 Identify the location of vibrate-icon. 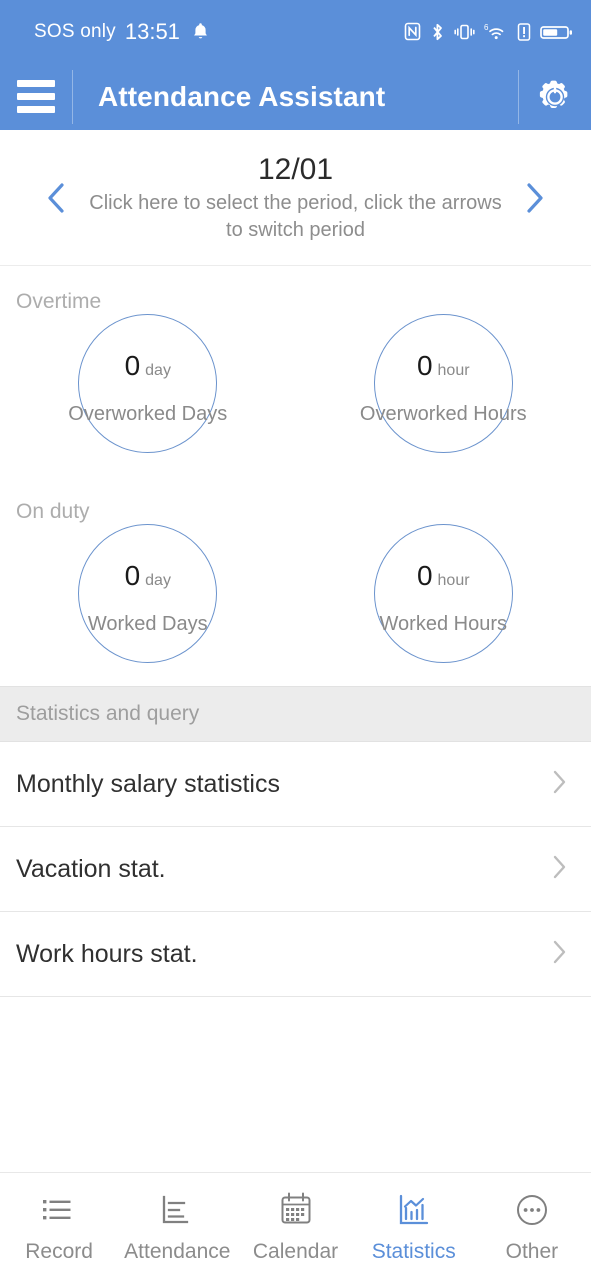
(464, 32).